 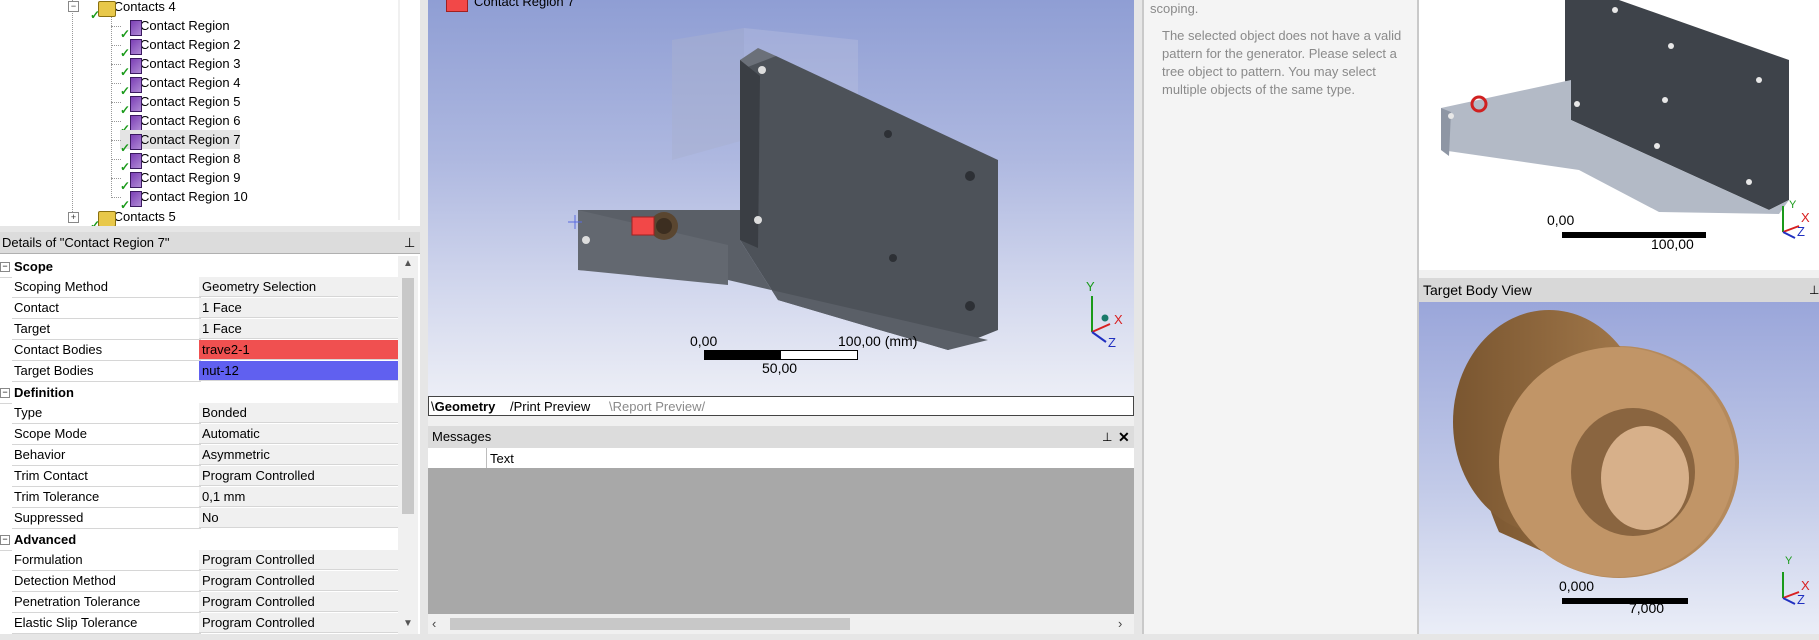 I want to click on property-value: trave2-1, so click(x=298, y=350).